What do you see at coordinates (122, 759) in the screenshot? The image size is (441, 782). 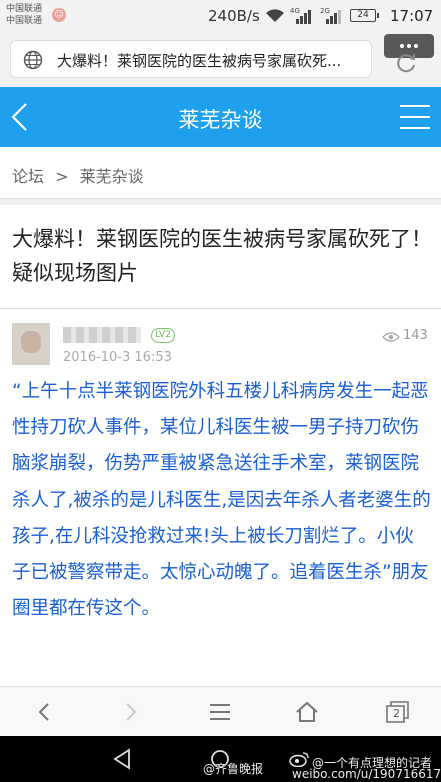 I see `sys-back-icon` at bounding box center [122, 759].